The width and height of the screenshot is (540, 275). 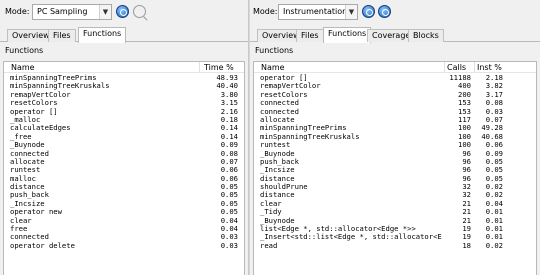 I want to click on left-table-header: Name Time %, so click(x=124, y=67).